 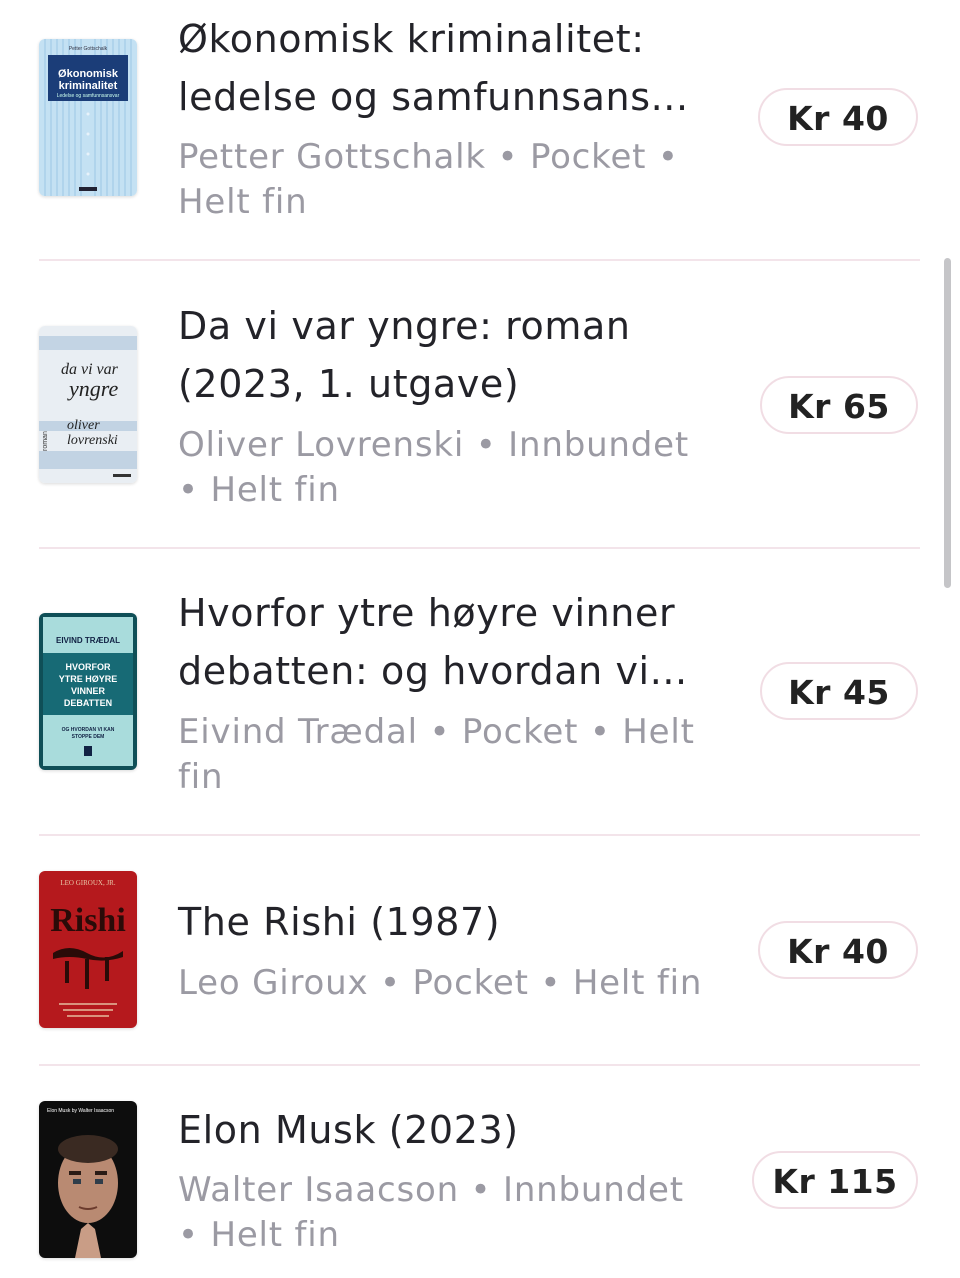 What do you see at coordinates (88, 737) in the screenshot?
I see `svg-text: STOPPE DEM` at bounding box center [88, 737].